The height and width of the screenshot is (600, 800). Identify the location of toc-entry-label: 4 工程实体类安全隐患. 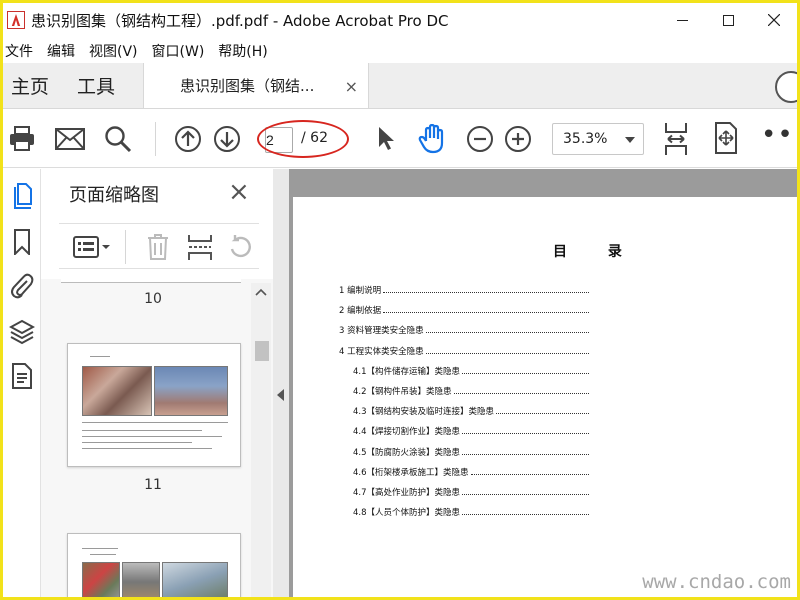
(381, 351).